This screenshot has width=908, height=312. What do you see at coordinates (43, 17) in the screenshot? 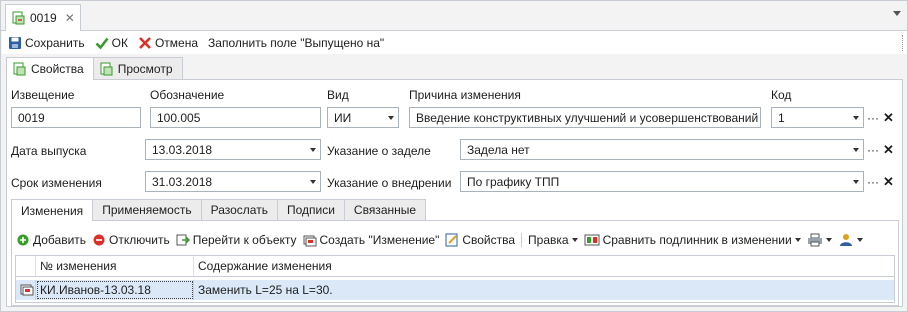
I see `document-tab: 0019 ✕` at bounding box center [43, 17].